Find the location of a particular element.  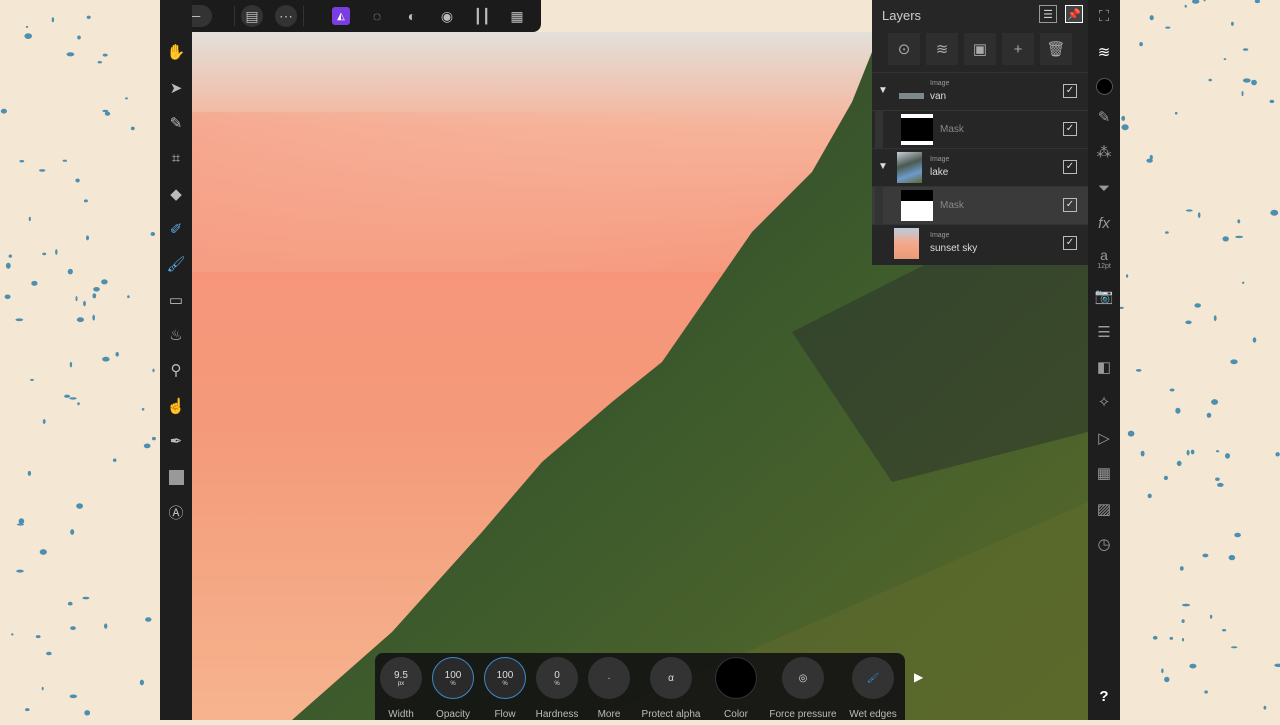

brushes-icon: ✎ is located at coordinates (1104, 117).